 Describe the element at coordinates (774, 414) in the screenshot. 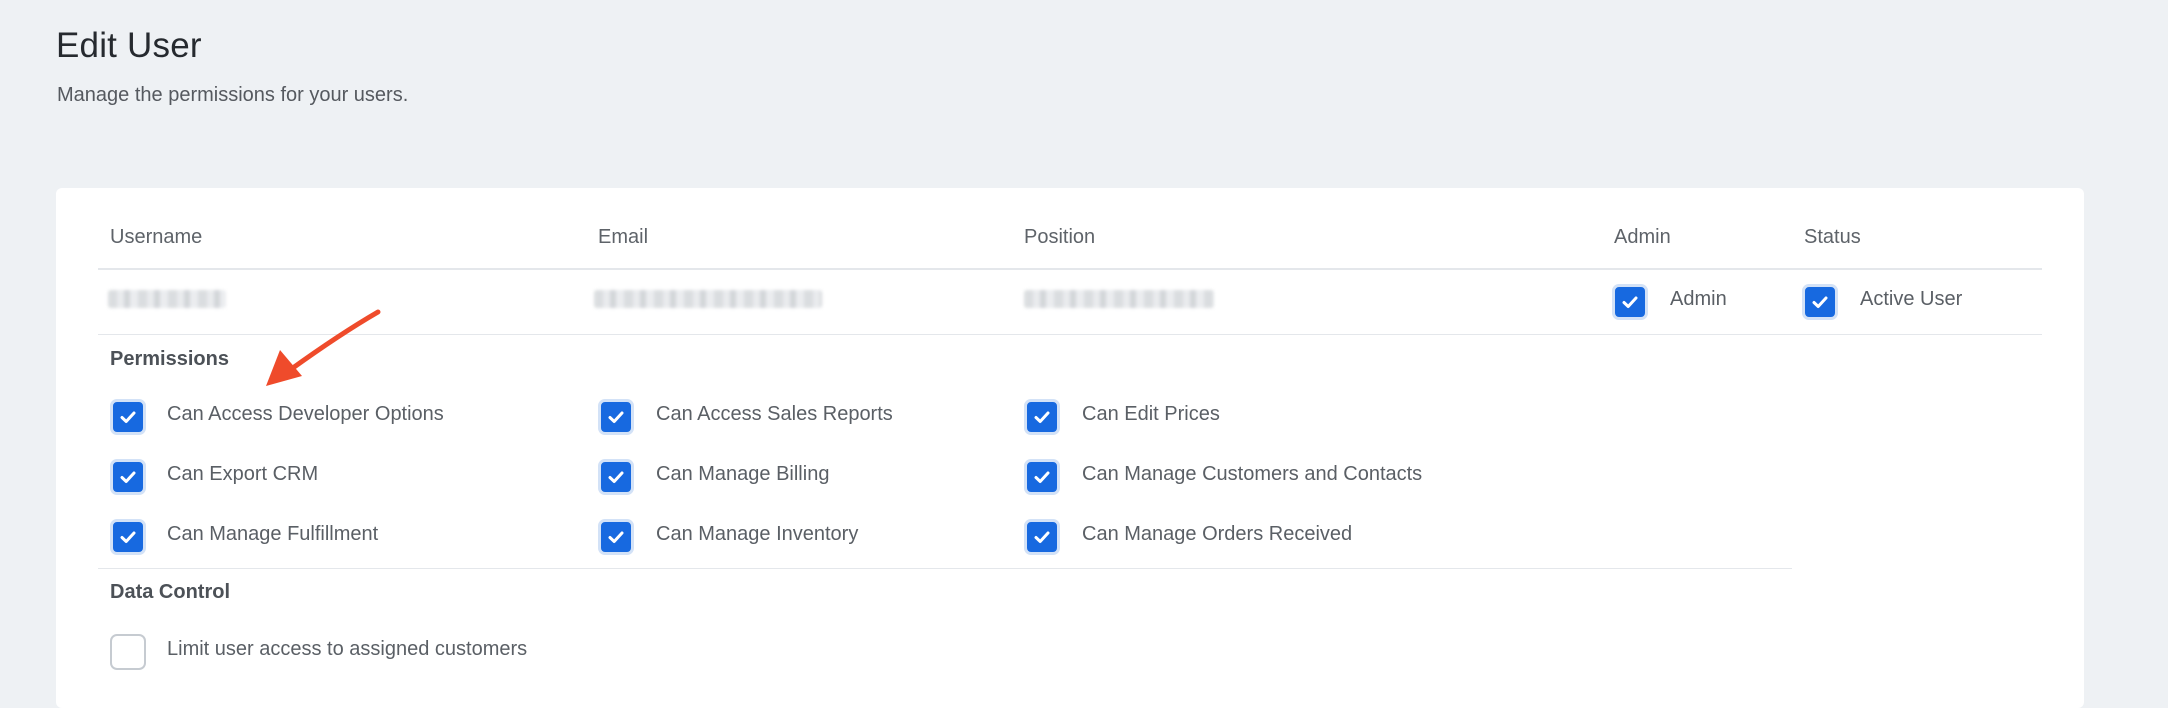

I see `permission-label: Can Access Sales Reports` at that location.